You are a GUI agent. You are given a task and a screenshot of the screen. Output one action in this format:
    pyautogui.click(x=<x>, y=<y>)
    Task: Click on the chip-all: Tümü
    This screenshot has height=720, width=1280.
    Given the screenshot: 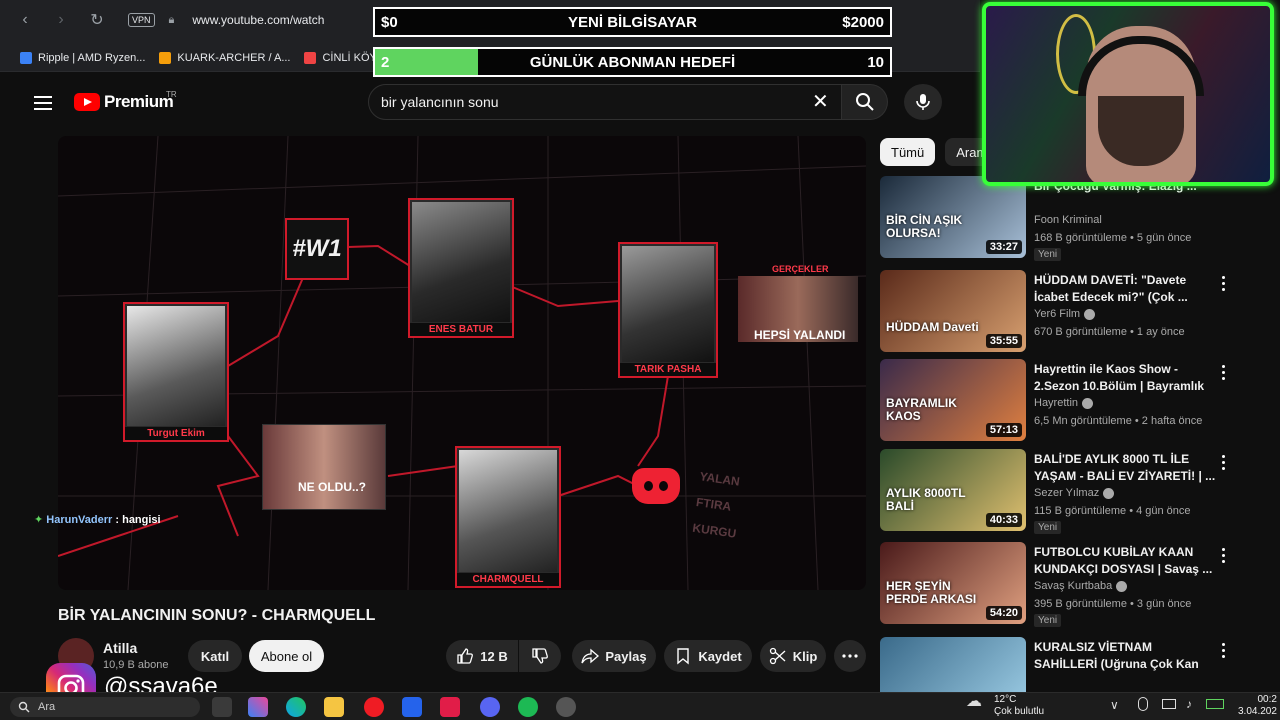 What is the action you would take?
    pyautogui.click(x=908, y=152)
    